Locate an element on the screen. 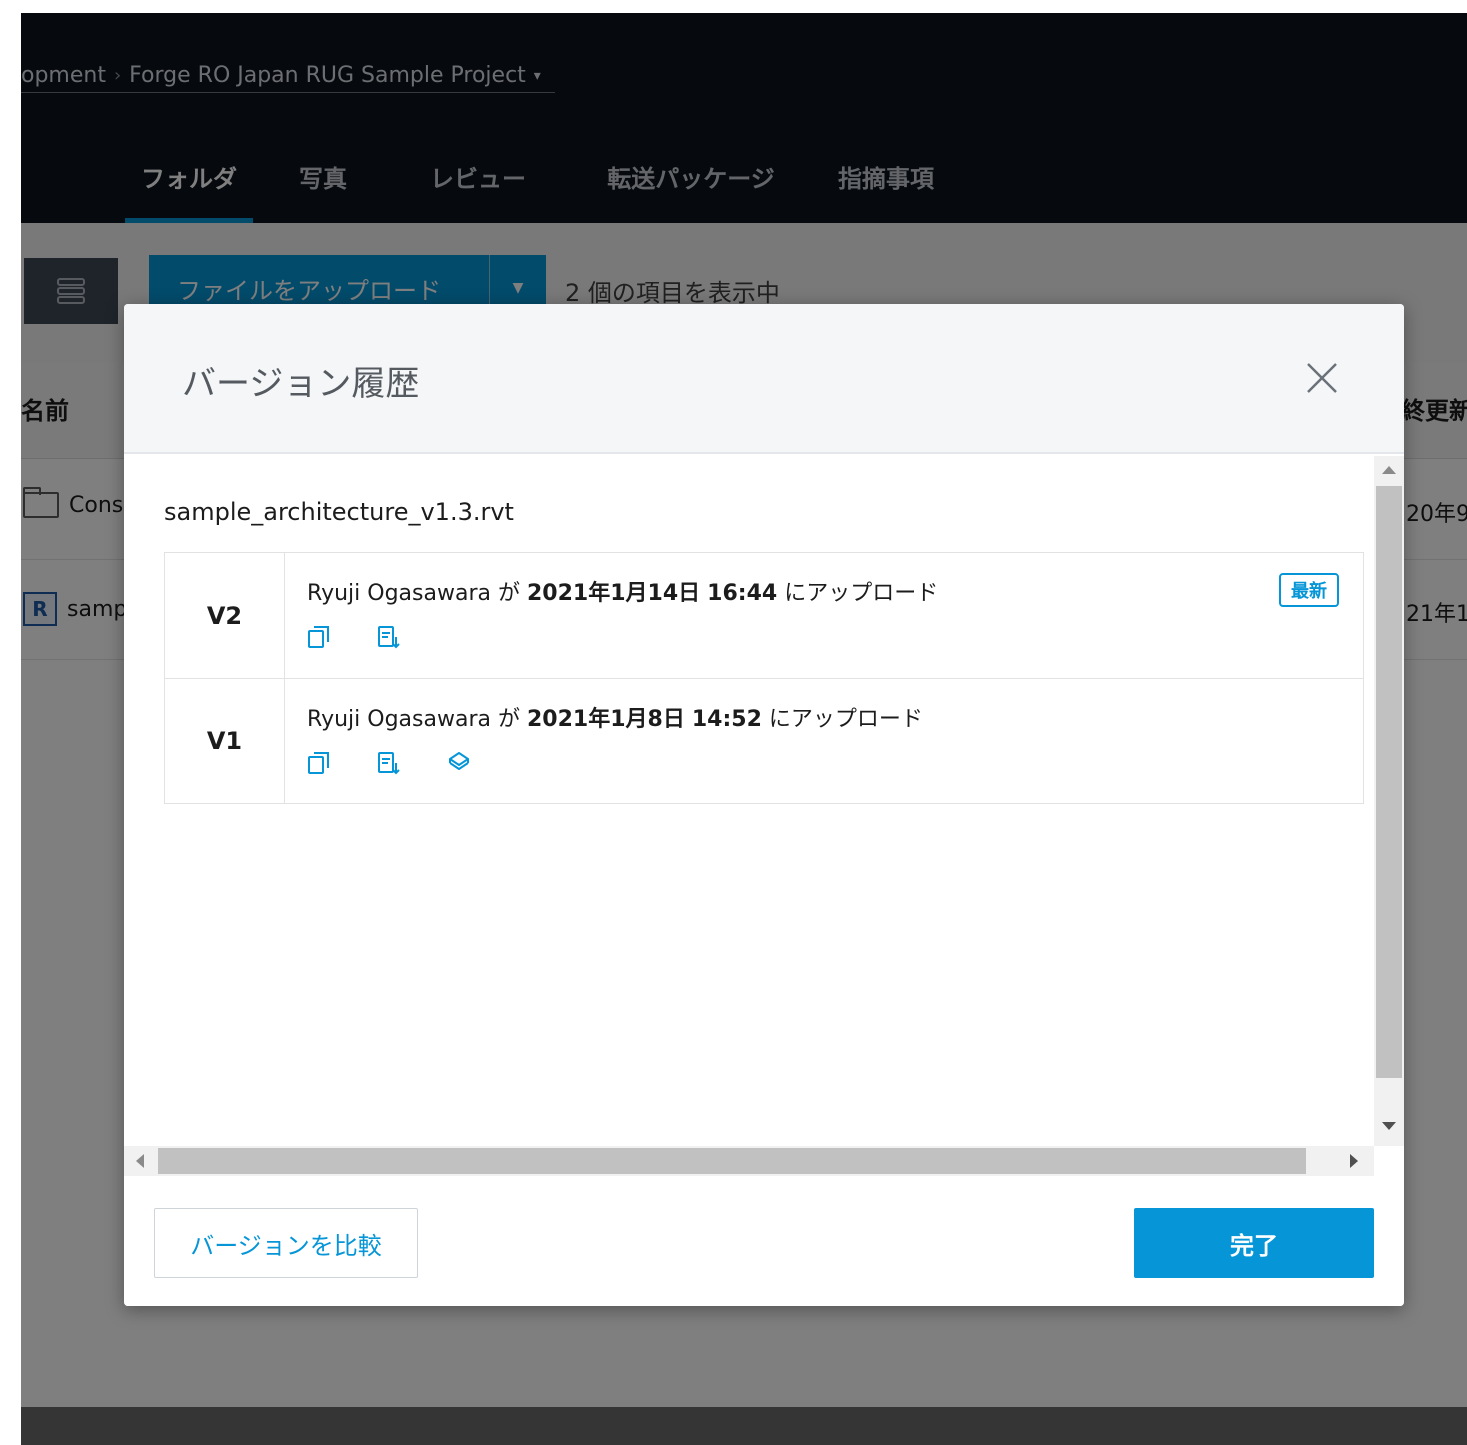  horizontal-scrollbar is located at coordinates (749, 1161).